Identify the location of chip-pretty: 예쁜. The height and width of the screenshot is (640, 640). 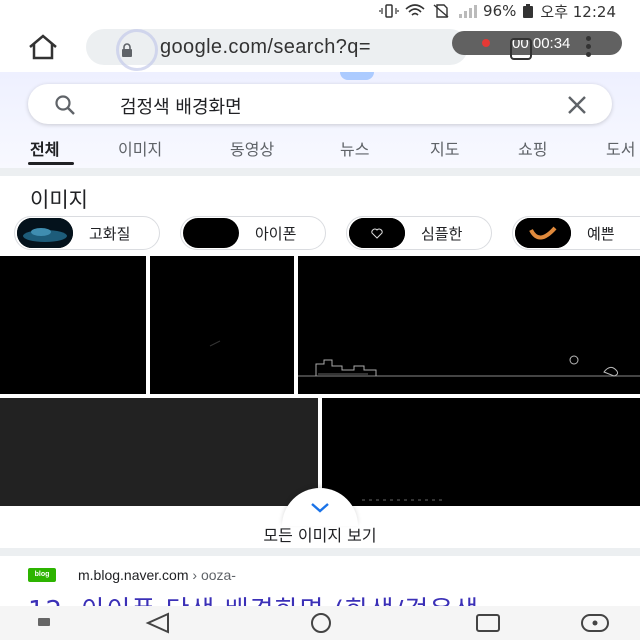
(576, 233).